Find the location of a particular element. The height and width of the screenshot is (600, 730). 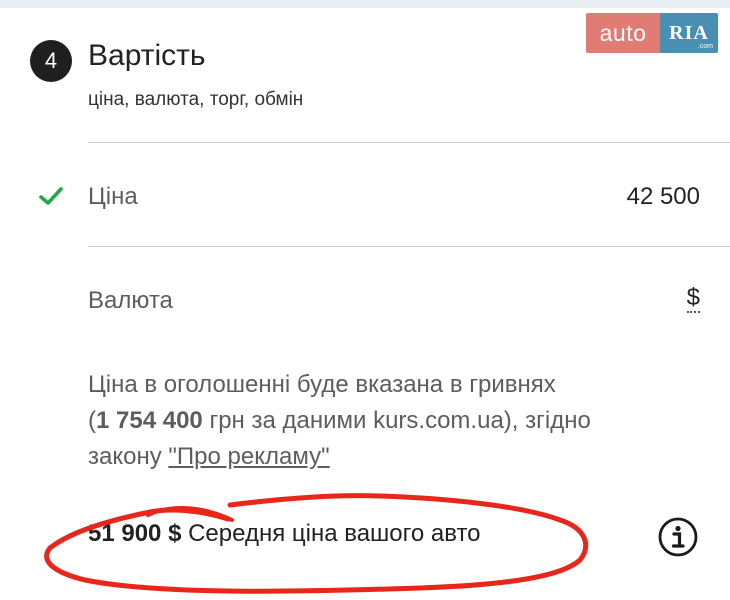

notice-line1: Ціна в оголошенні буде вказана в гривнях is located at coordinates (322, 384).